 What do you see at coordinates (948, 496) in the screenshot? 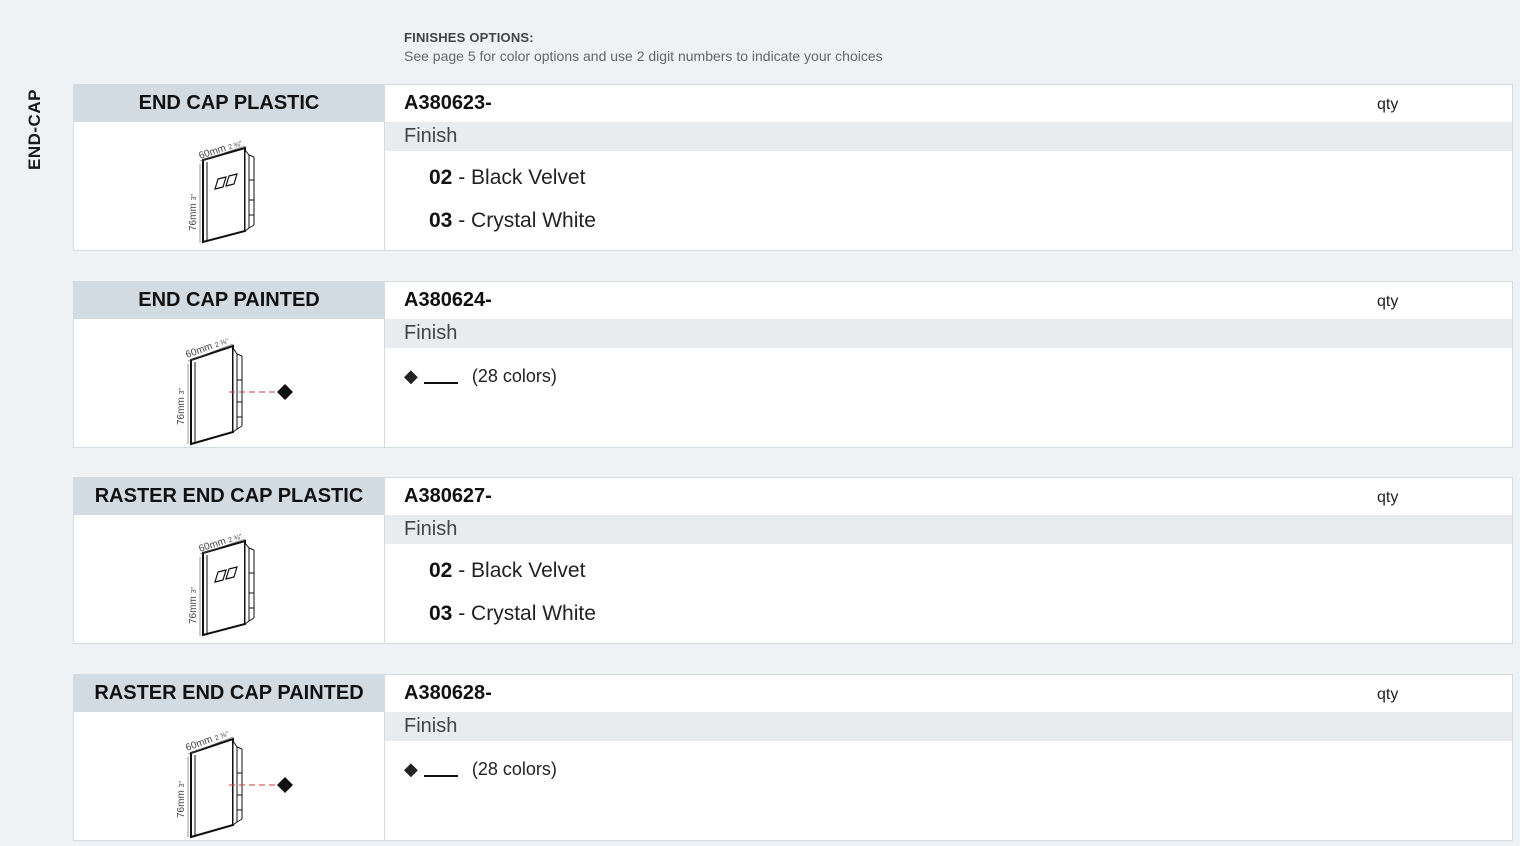
I see `code-row: A380627- qty` at bounding box center [948, 496].